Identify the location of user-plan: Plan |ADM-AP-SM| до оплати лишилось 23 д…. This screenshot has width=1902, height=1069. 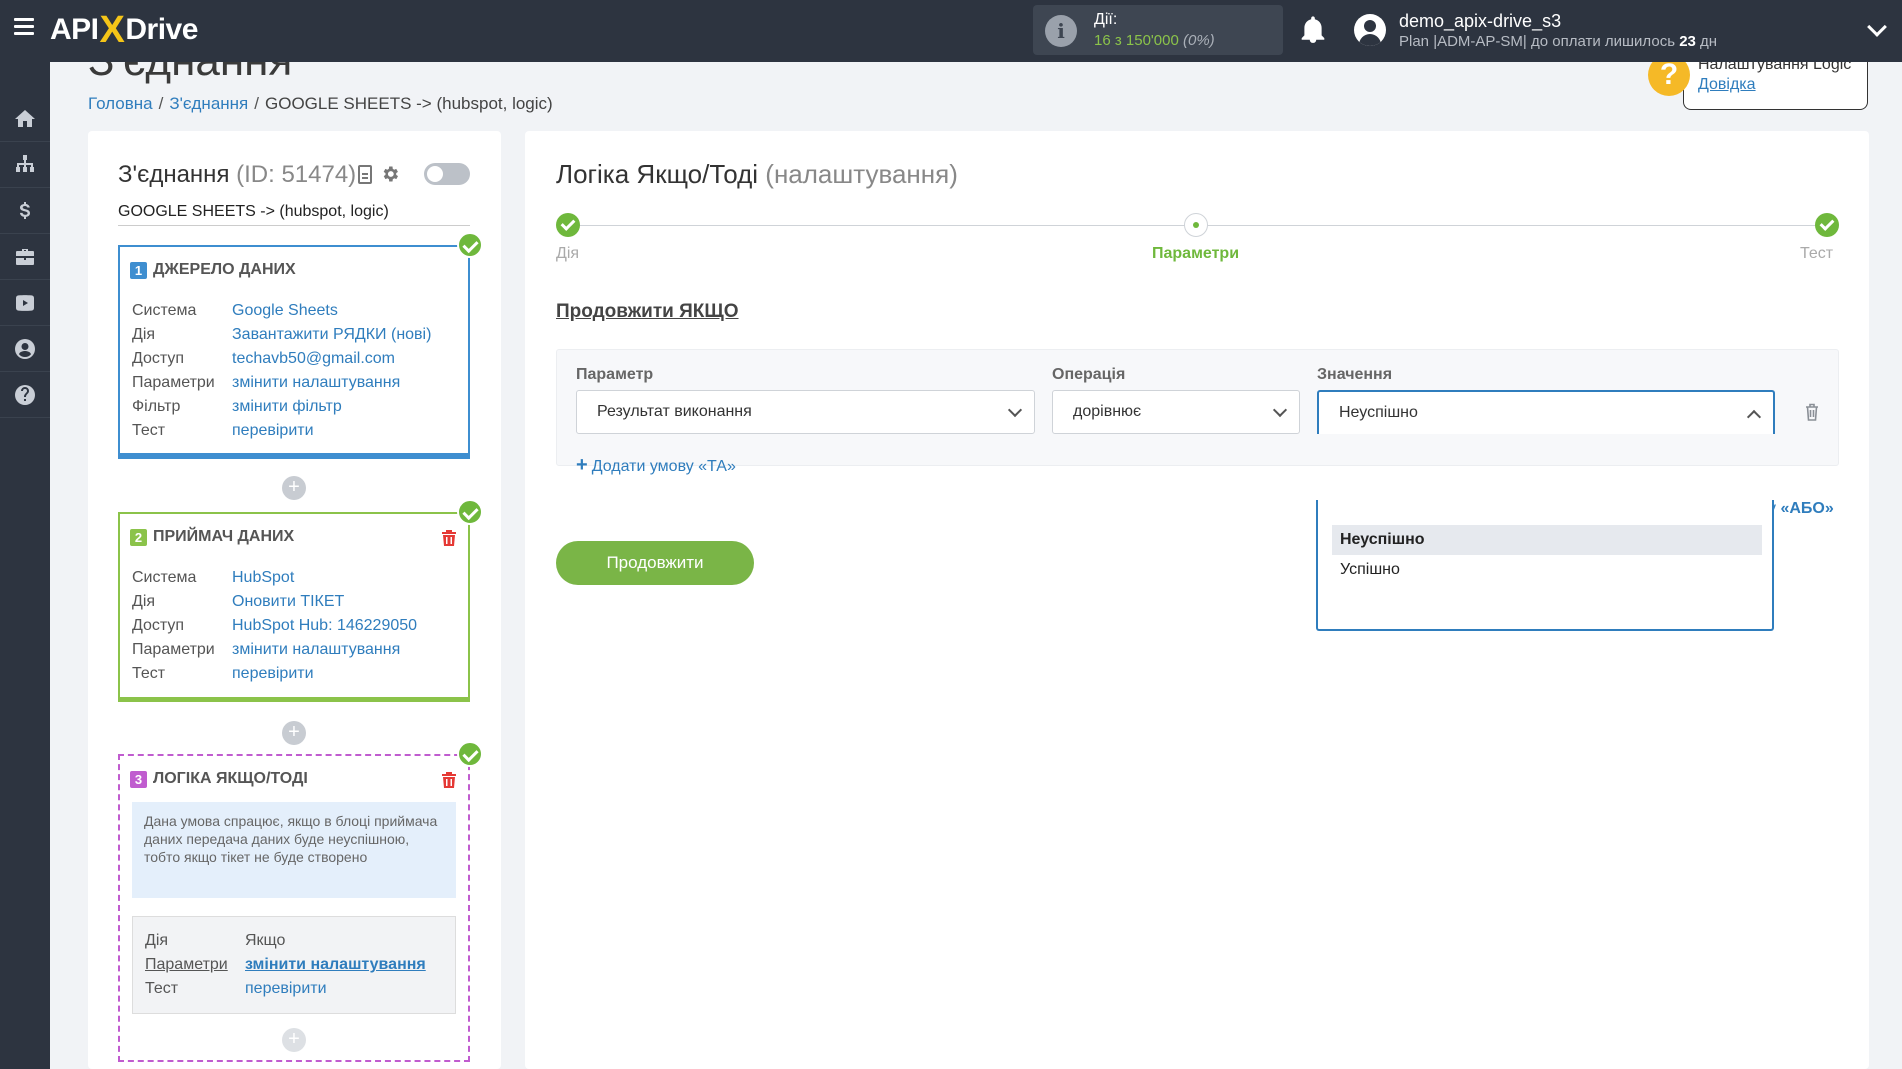
(1558, 41).